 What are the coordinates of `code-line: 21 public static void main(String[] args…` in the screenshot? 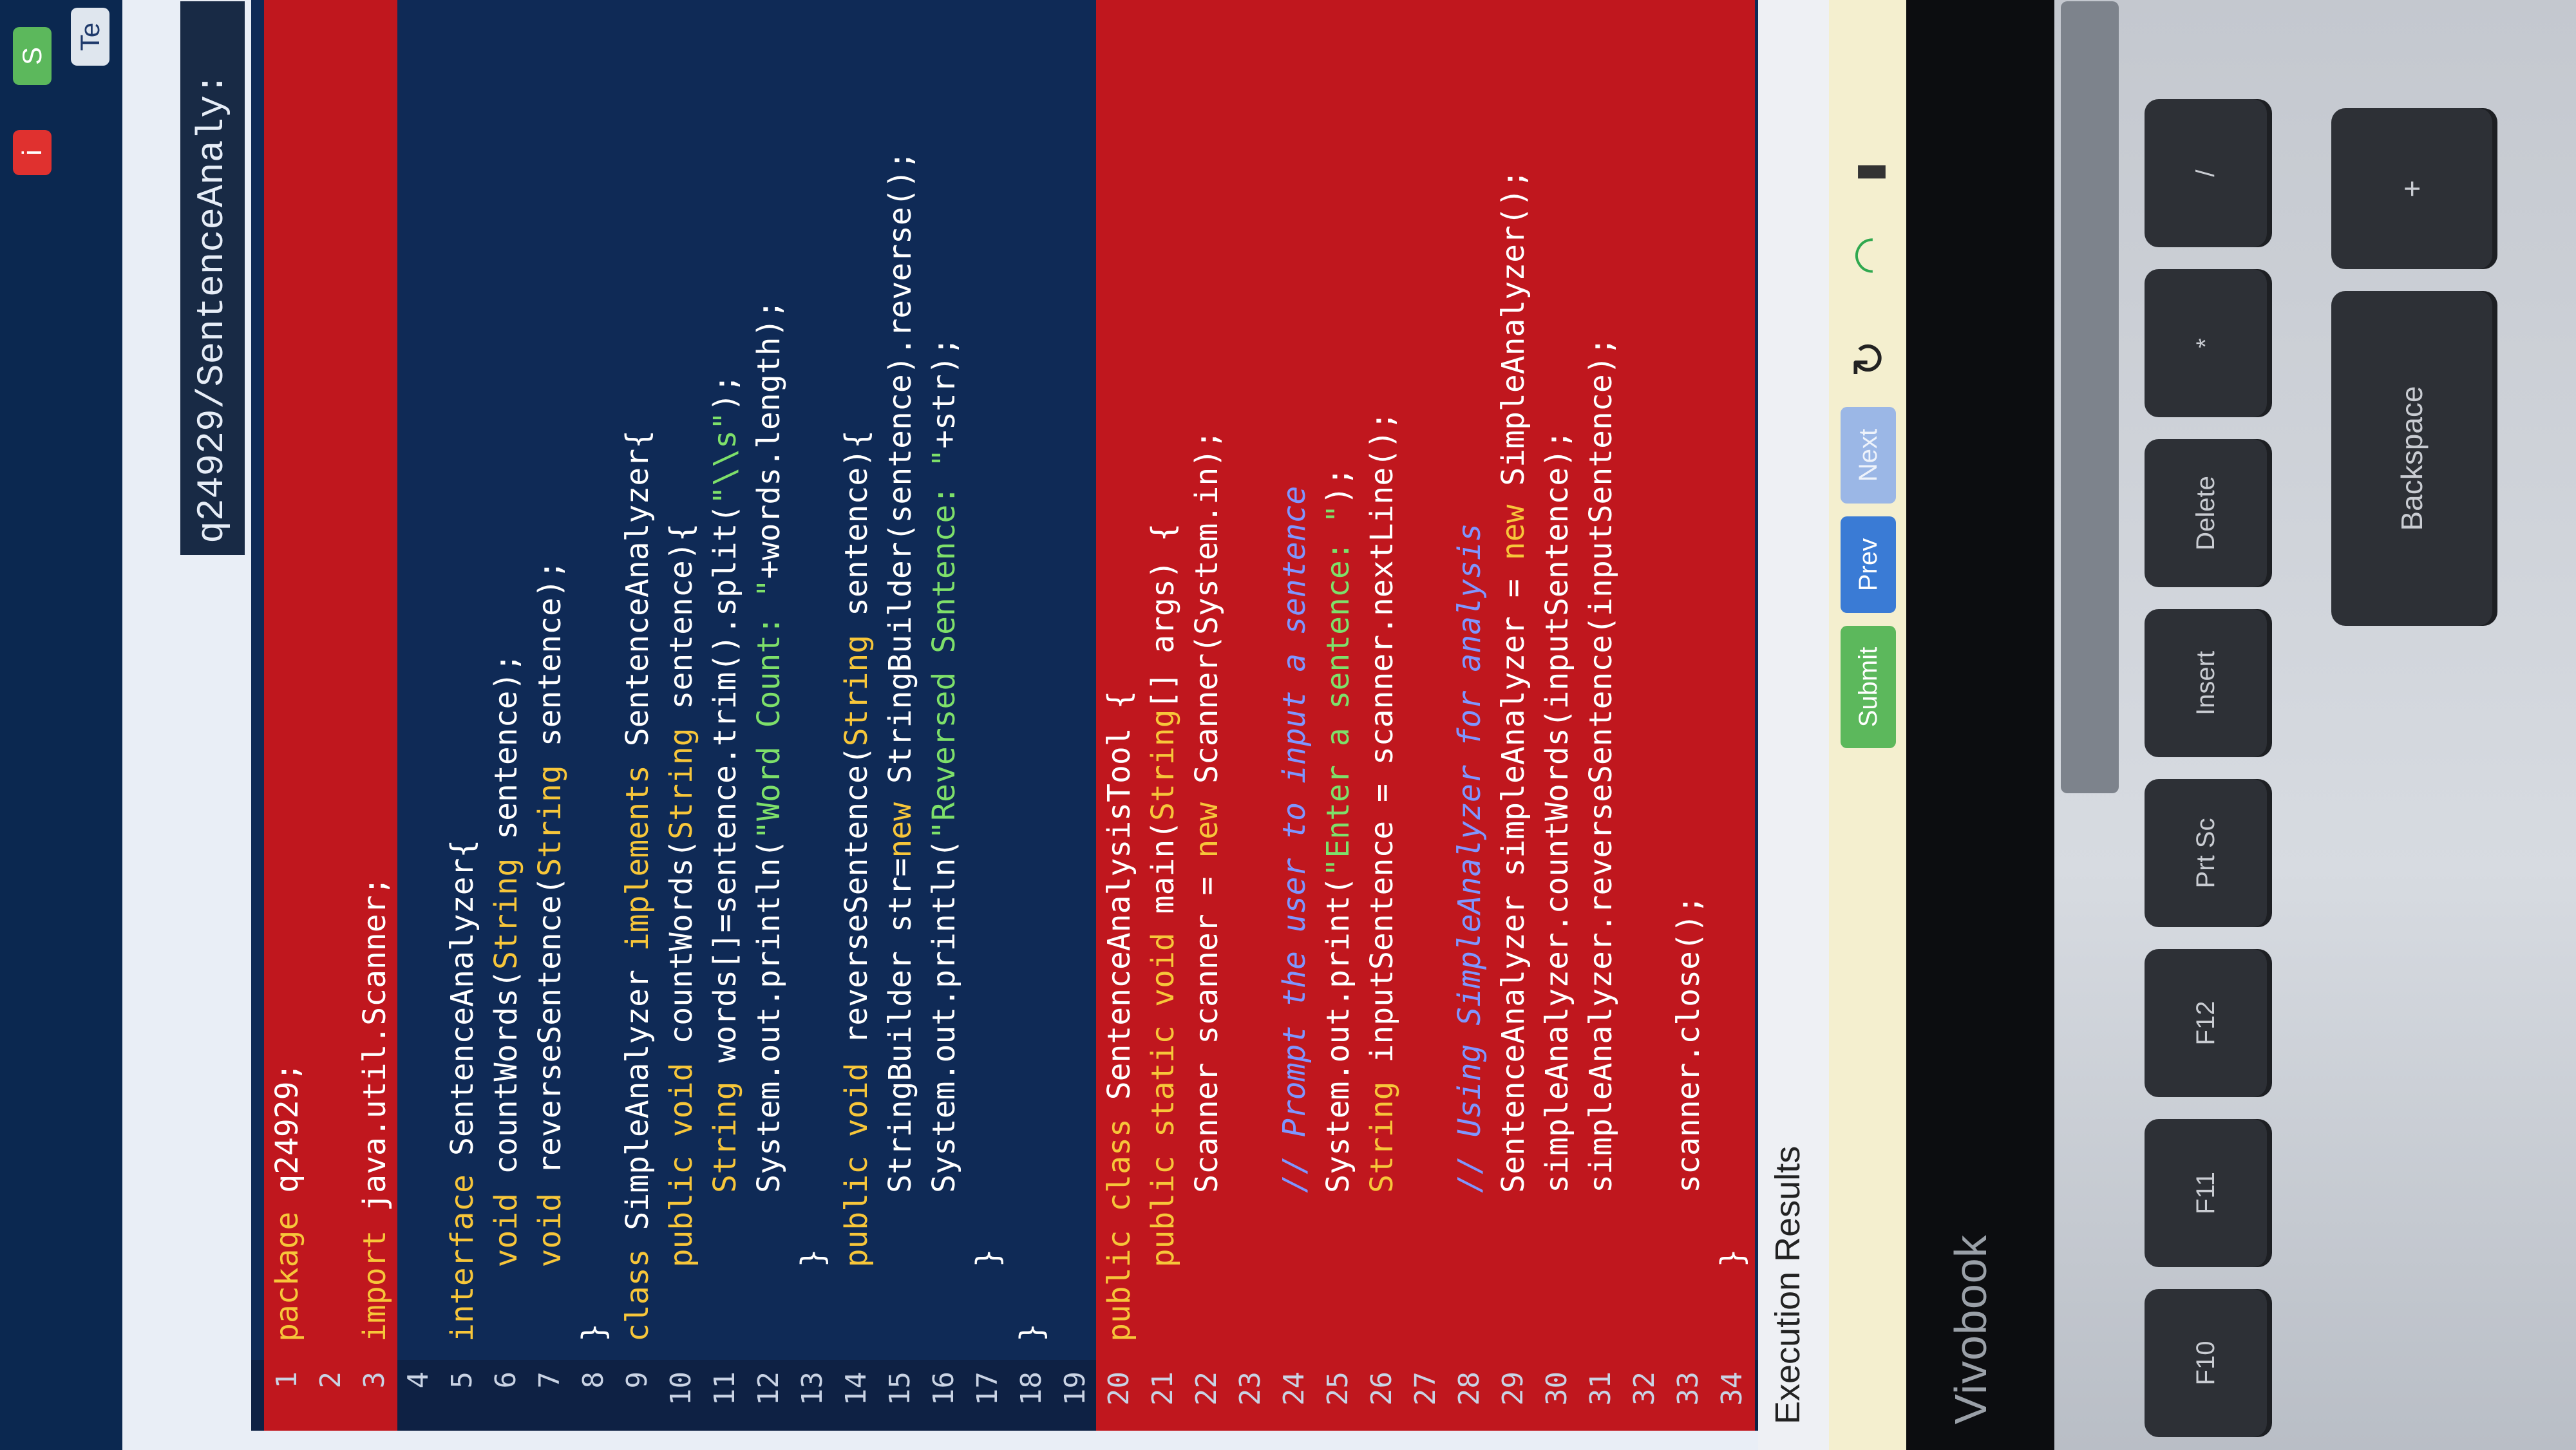 It's located at (1163, 715).